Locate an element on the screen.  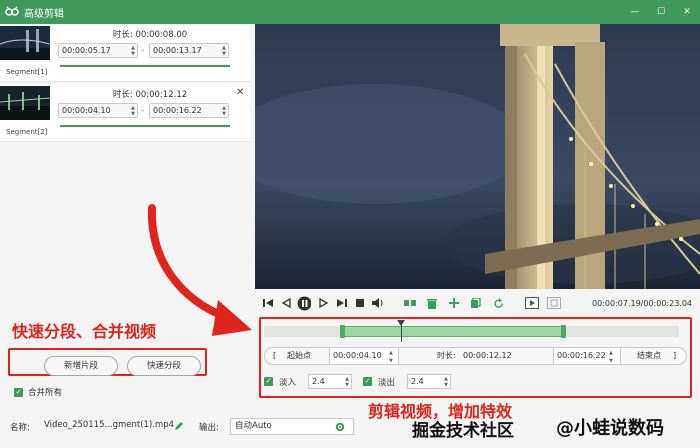
player-controls: 00:00:07.19/00:00:23.04 is located at coordinates (477, 303).